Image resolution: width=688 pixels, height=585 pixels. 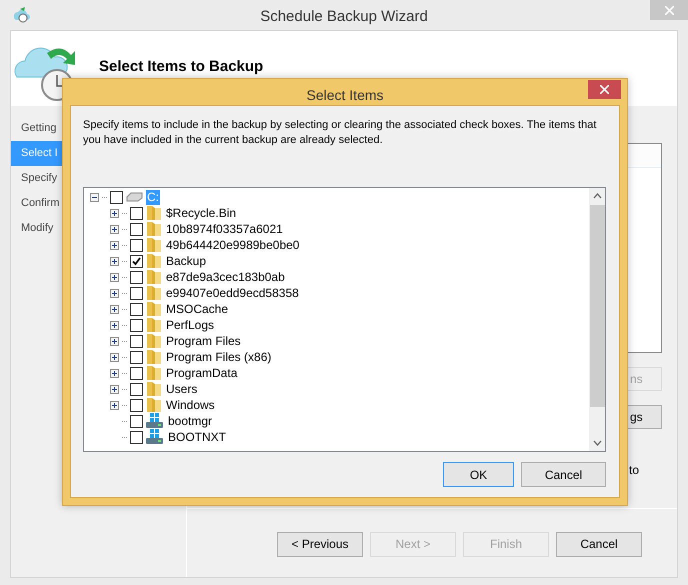 What do you see at coordinates (634, 470) in the screenshot?
I see `partial-text: to` at bounding box center [634, 470].